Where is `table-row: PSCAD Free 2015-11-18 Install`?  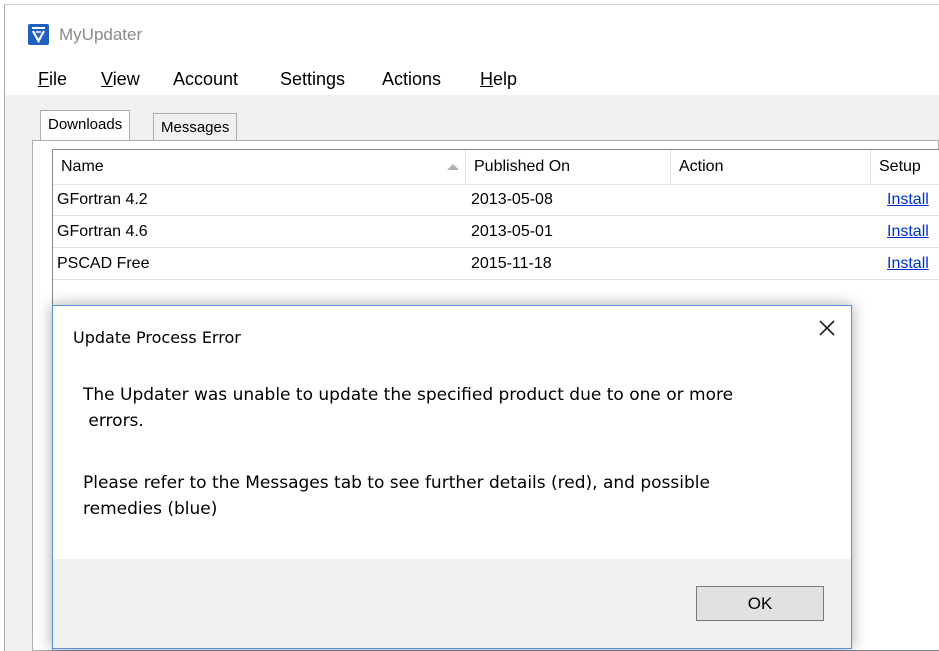 table-row: PSCAD Free 2015-11-18 Install is located at coordinates (496, 264).